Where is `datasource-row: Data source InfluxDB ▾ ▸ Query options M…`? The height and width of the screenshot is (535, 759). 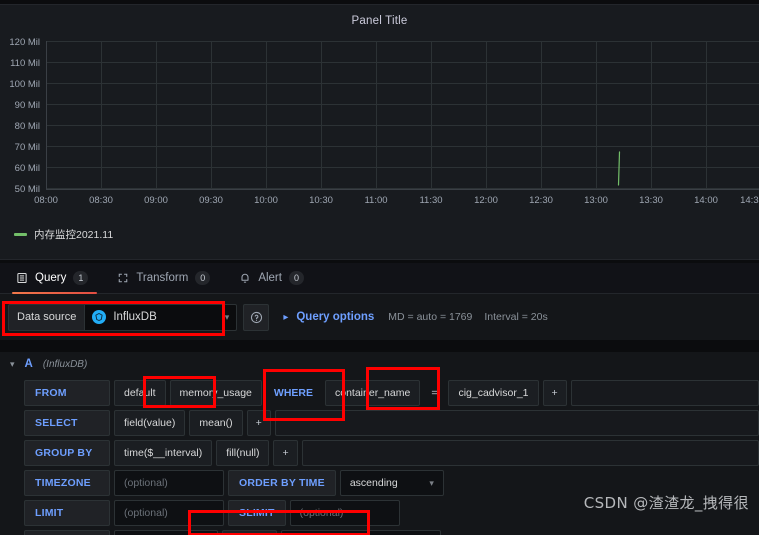 datasource-row: Data source InfluxDB ▾ ▸ Query options M… is located at coordinates (379, 317).